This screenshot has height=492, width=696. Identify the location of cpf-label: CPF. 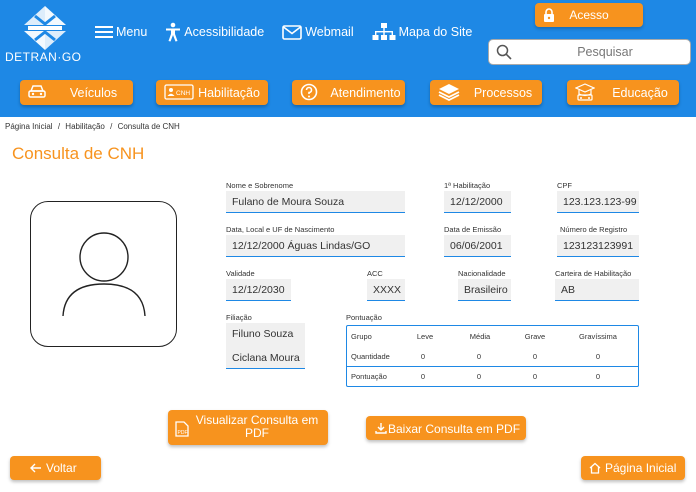
(564, 185).